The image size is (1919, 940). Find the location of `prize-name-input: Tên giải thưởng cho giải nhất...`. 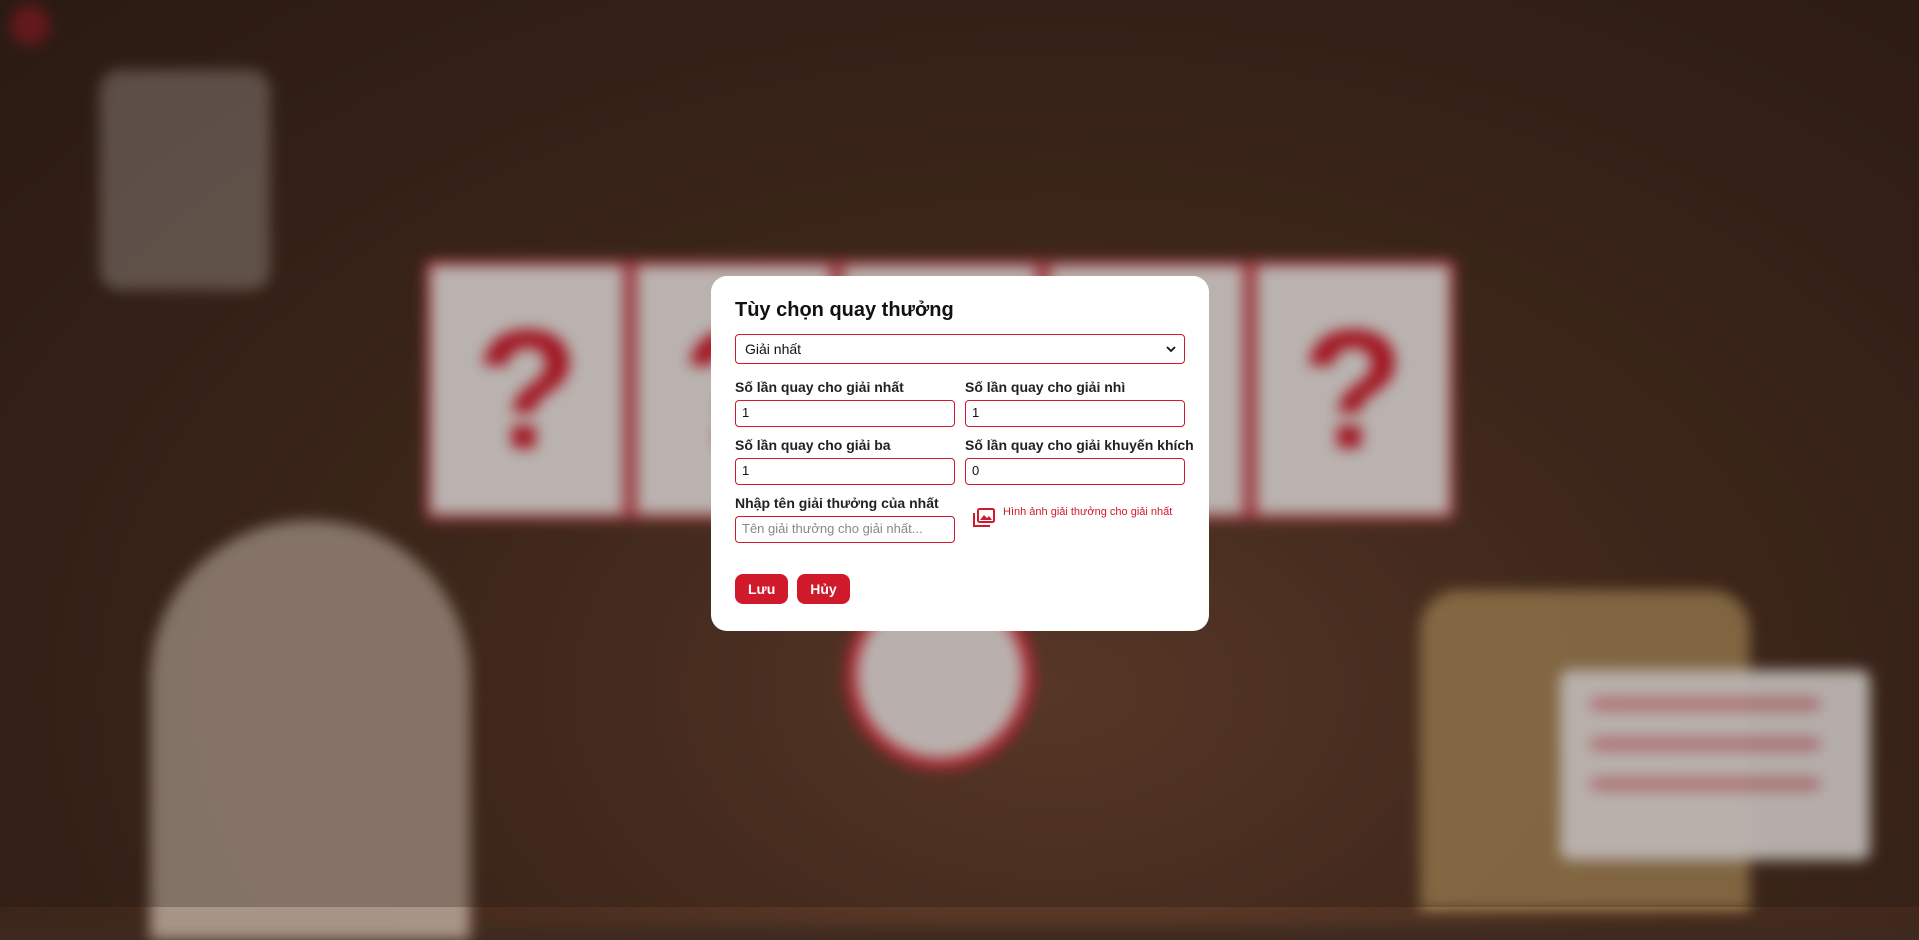

prize-name-input: Tên giải thưởng cho giải nhất... is located at coordinates (845, 529).